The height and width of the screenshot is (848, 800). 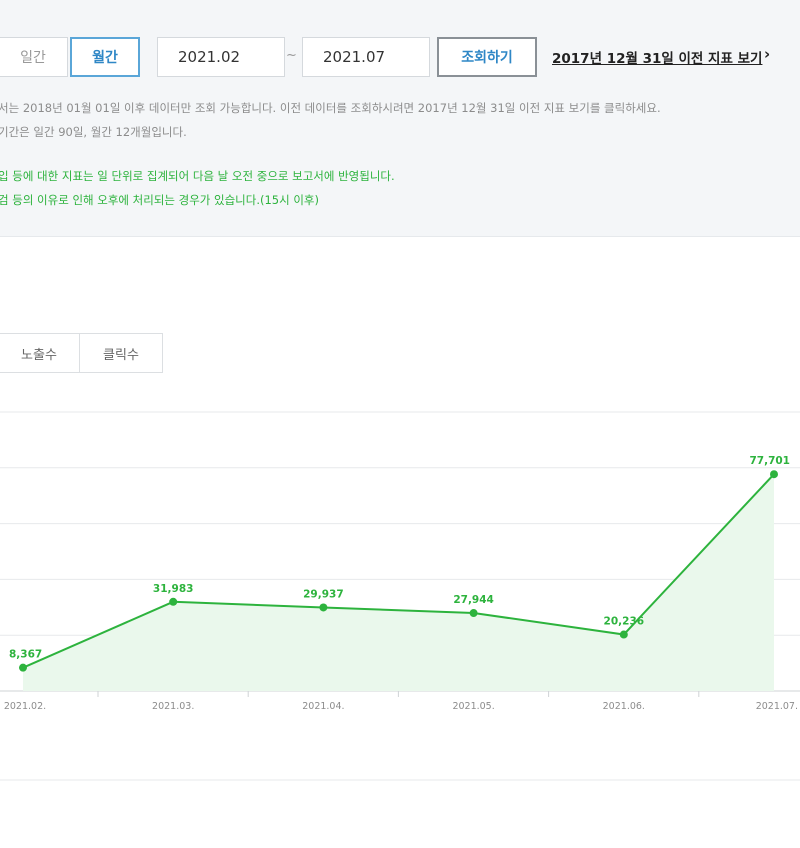 I want to click on tab-impressions: 노출수, so click(x=40, y=353).